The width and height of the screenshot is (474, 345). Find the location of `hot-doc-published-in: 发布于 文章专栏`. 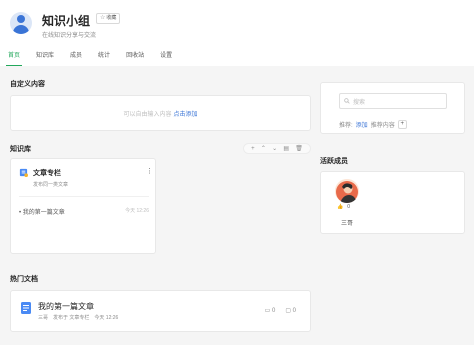

hot-doc-published-in: 发布于 文章专栏 is located at coordinates (71, 318).